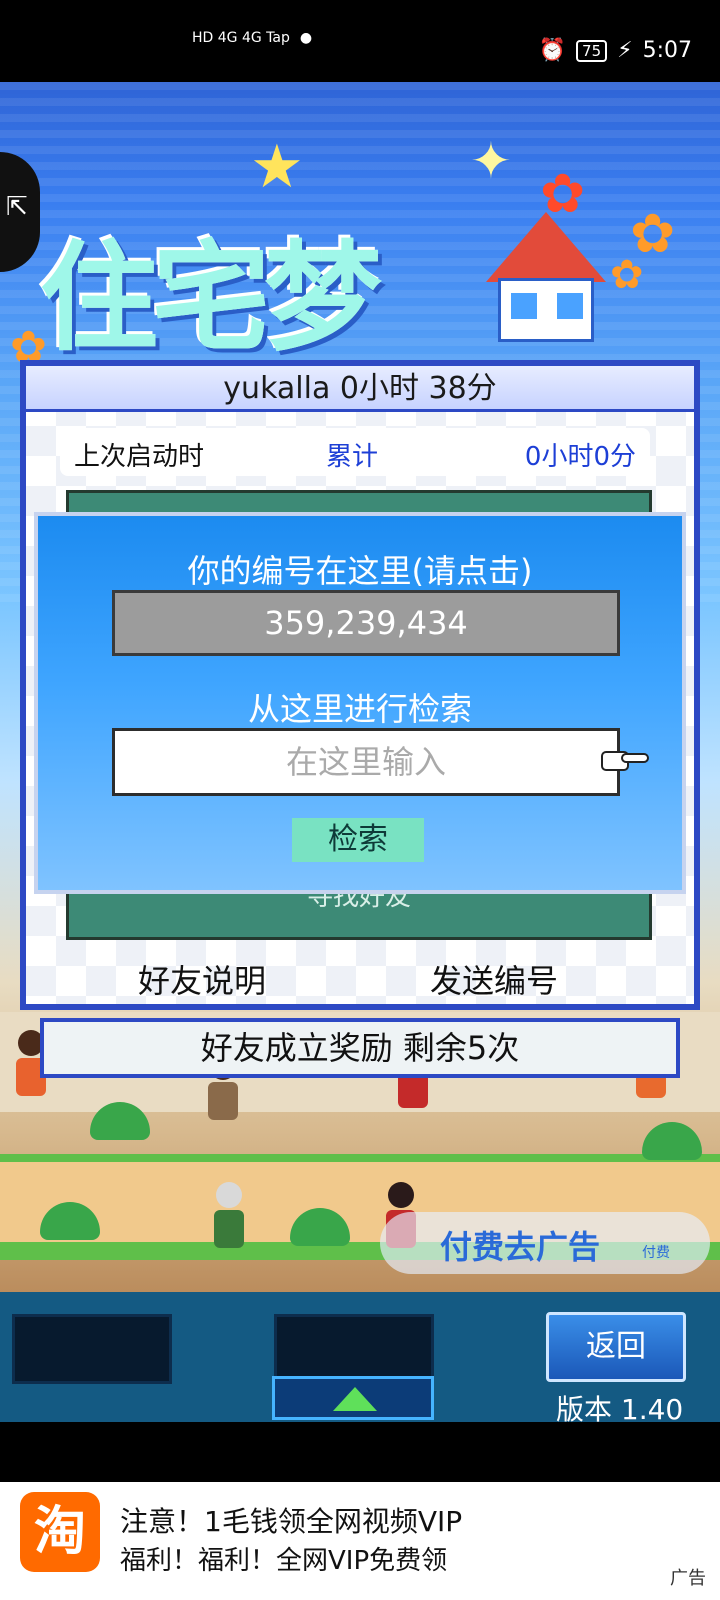 This screenshot has height=1600, width=720. I want to click on charging-icon: ⚡, so click(625, 50).